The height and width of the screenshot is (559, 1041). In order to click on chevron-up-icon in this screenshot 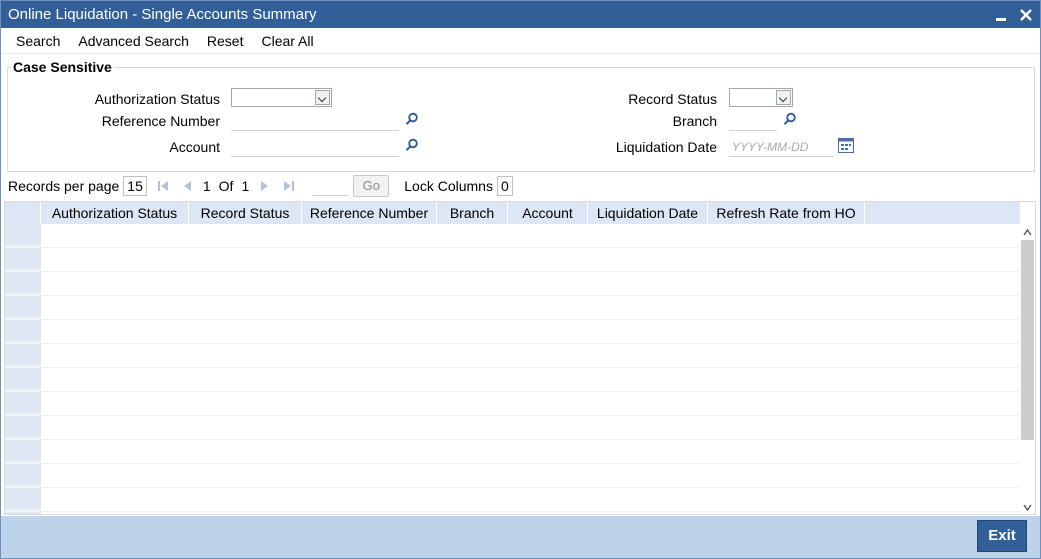, I will do `click(1027, 232)`.